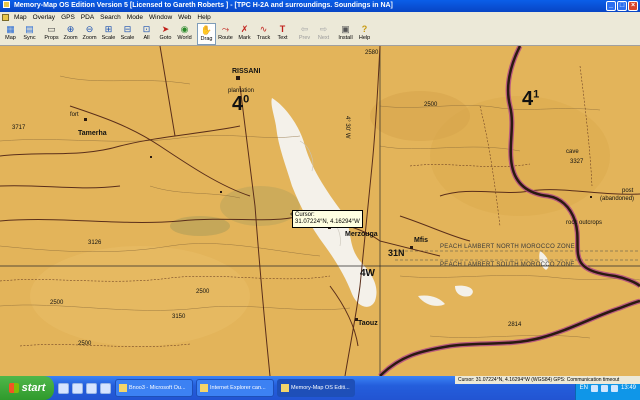  I want to click on grid-label-41-main: 4, so click(528, 99).